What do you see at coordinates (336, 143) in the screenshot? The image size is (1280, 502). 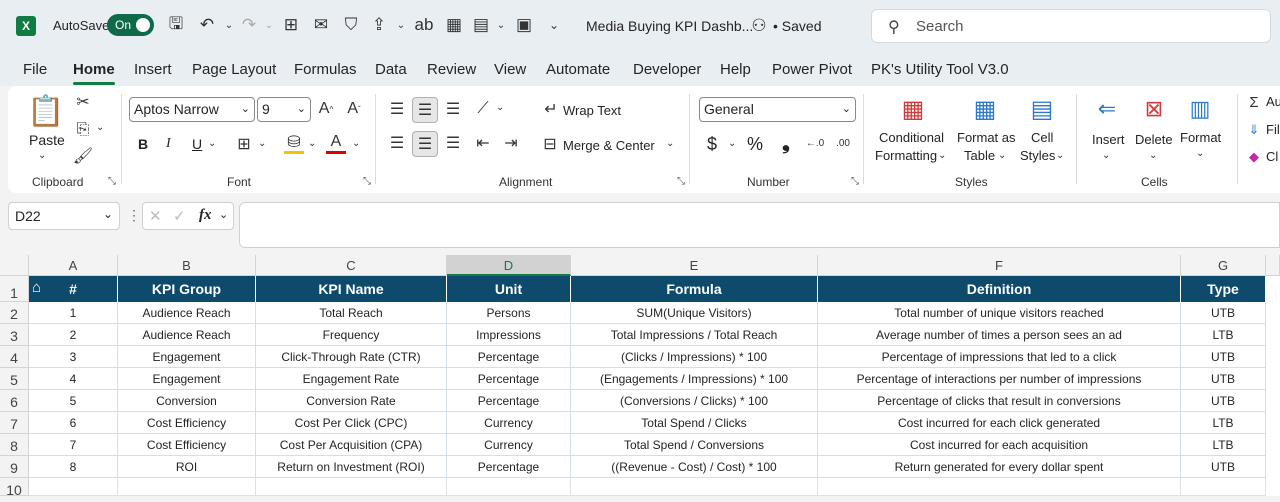 I see `font-color-icon: A` at bounding box center [336, 143].